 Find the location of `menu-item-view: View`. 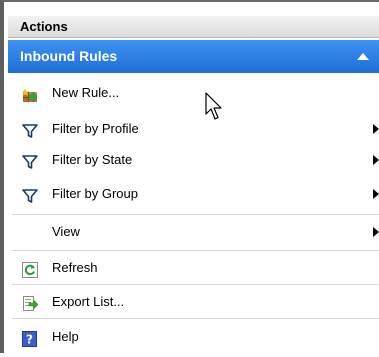

menu-item-view: View is located at coordinates (193, 232).